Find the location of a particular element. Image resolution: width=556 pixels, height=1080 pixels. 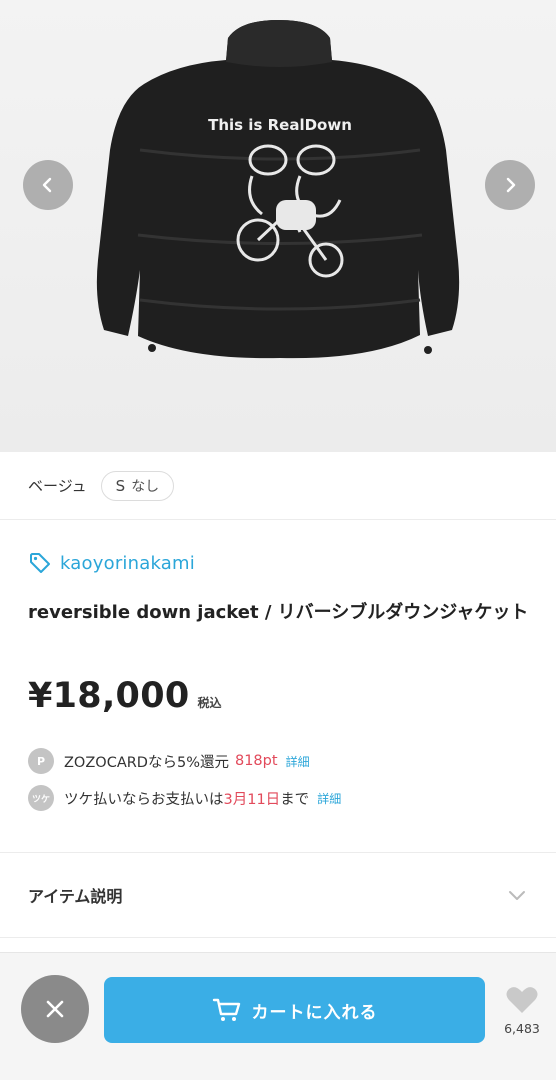

close-button is located at coordinates (55, 1009).